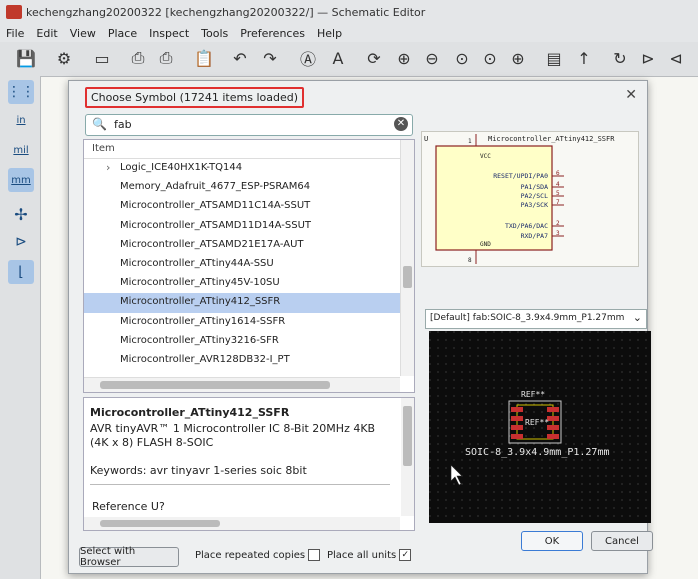 Image resolution: width=698 pixels, height=579 pixels. Describe the element at coordinates (270, 58) in the screenshot. I see `redo-icon: ↷` at that location.